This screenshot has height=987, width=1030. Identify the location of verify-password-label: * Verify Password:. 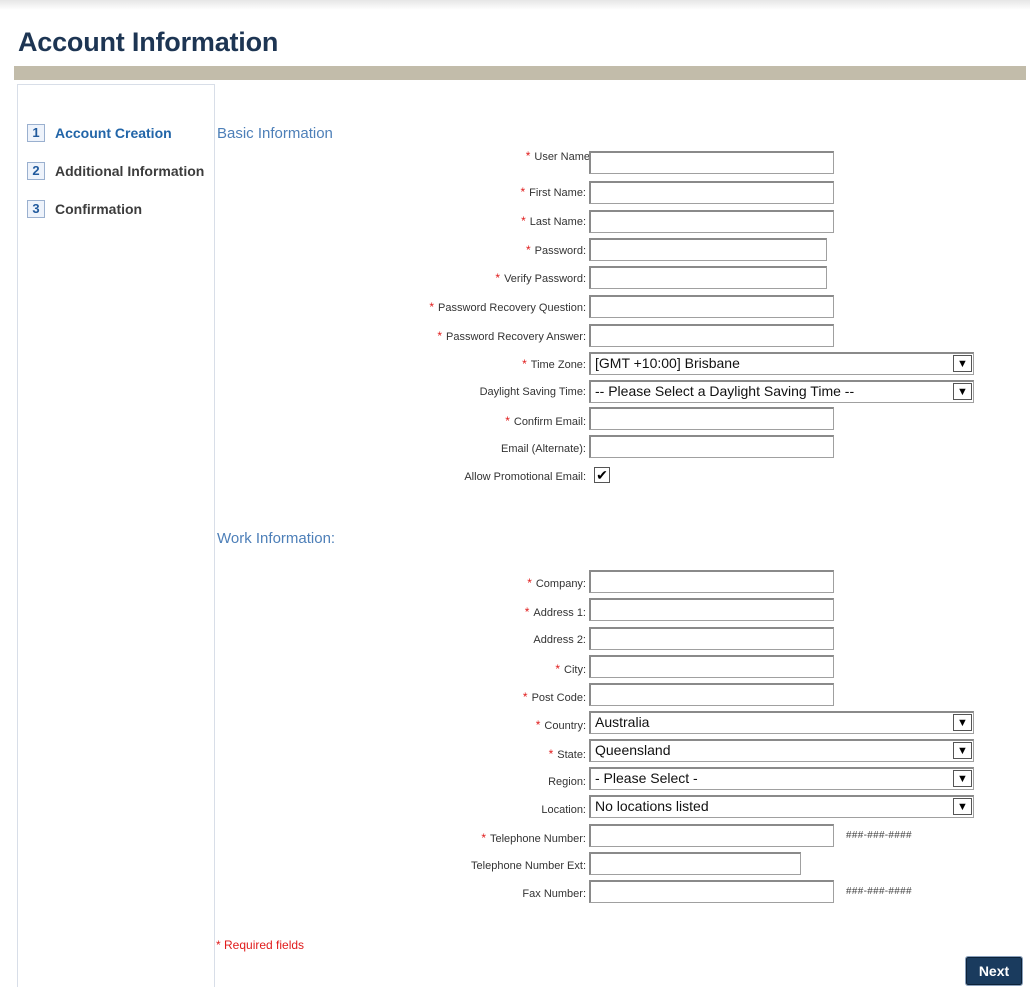
(540, 278).